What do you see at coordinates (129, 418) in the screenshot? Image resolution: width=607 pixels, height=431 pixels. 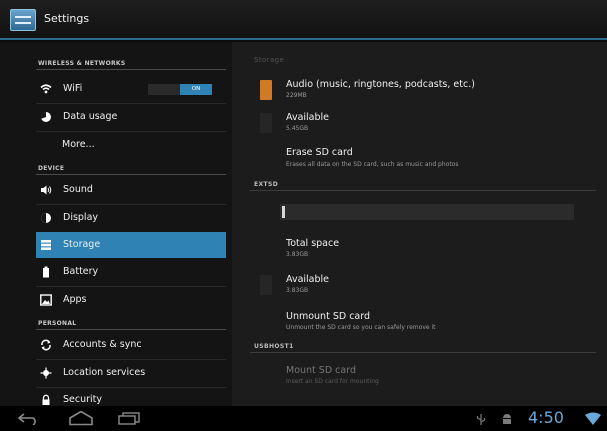 I see `recent-apps-icon` at bounding box center [129, 418].